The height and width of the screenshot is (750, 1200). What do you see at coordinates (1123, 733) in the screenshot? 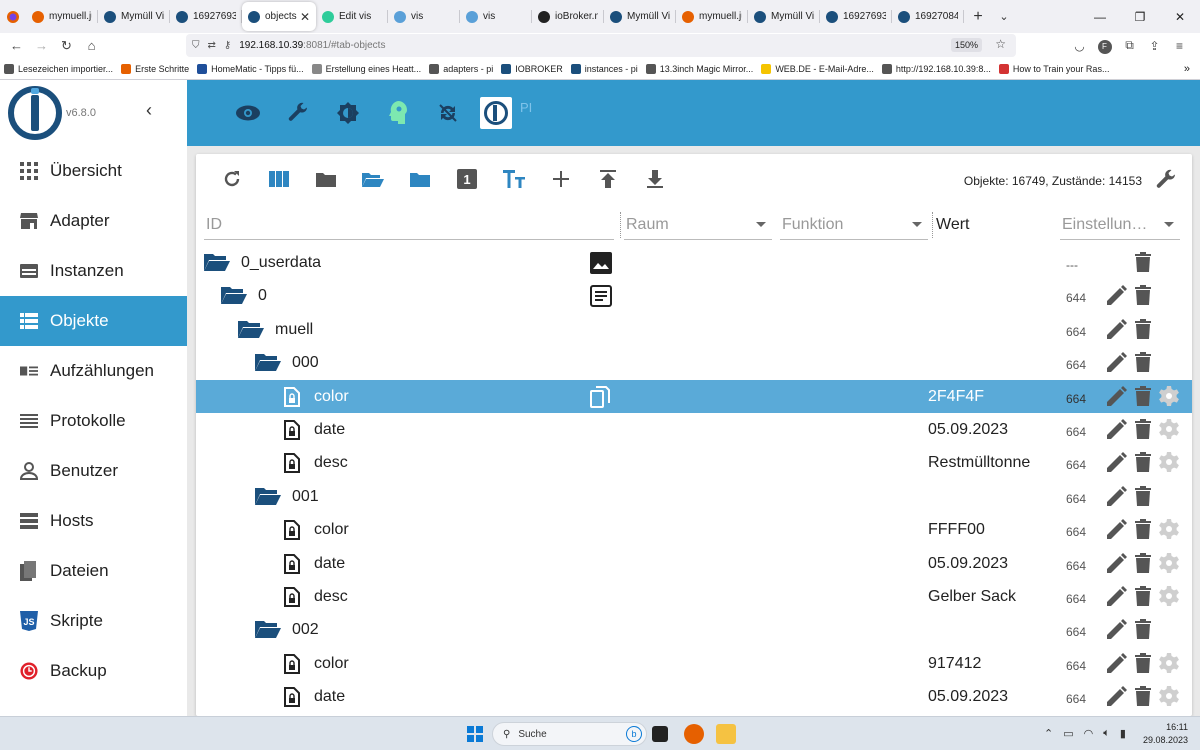
I see `battery-level-icon: ▮` at bounding box center [1123, 733].